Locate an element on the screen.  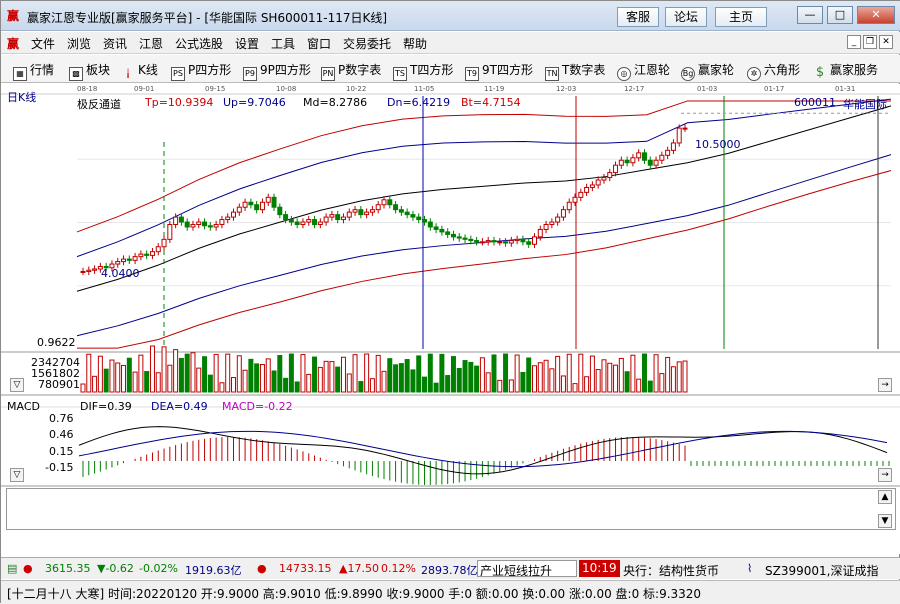
macd-arrow-icon: → is located at coordinates (885, 475).